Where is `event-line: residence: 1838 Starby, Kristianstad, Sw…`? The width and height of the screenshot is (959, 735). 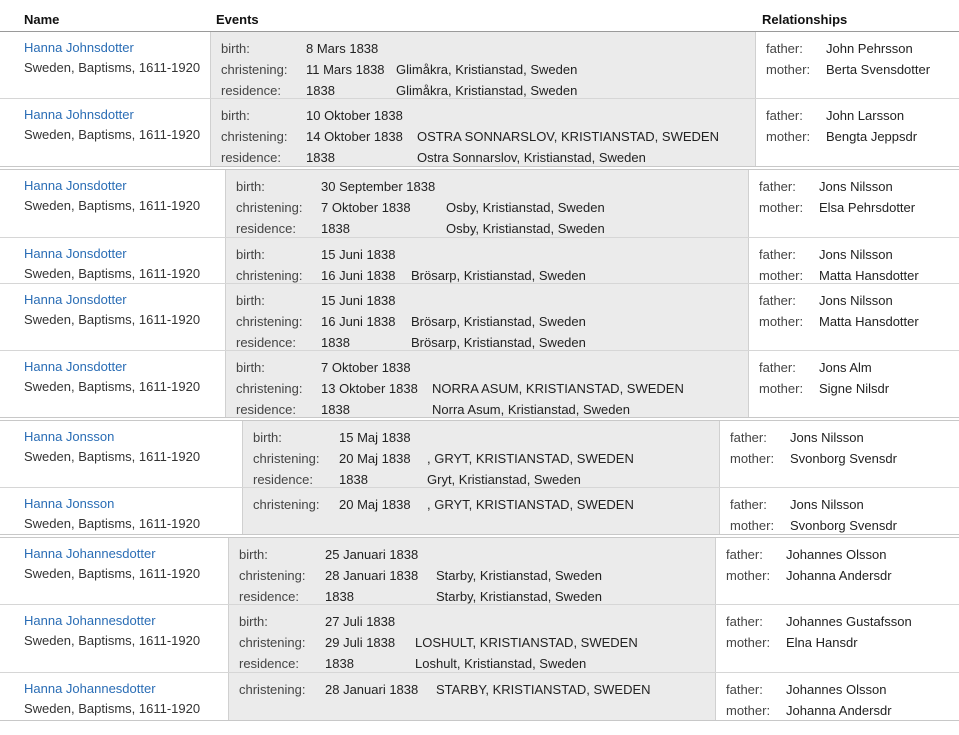
event-line: residence: 1838 Starby, Kristianstad, Sw… is located at coordinates (477, 596).